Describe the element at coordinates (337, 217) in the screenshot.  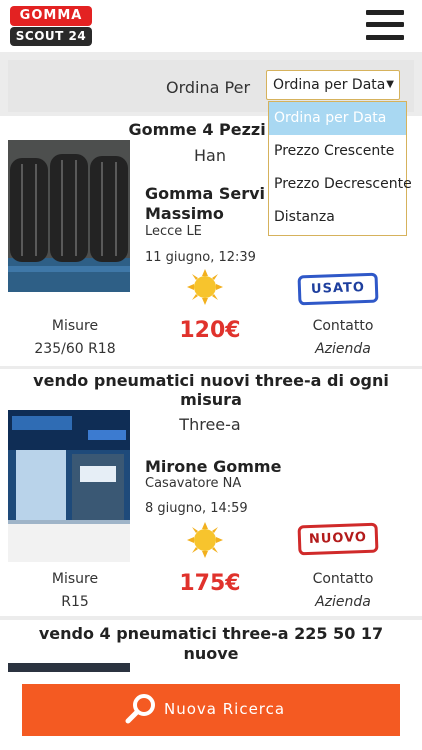
I see `sort-option-distance: Distanza` at that location.